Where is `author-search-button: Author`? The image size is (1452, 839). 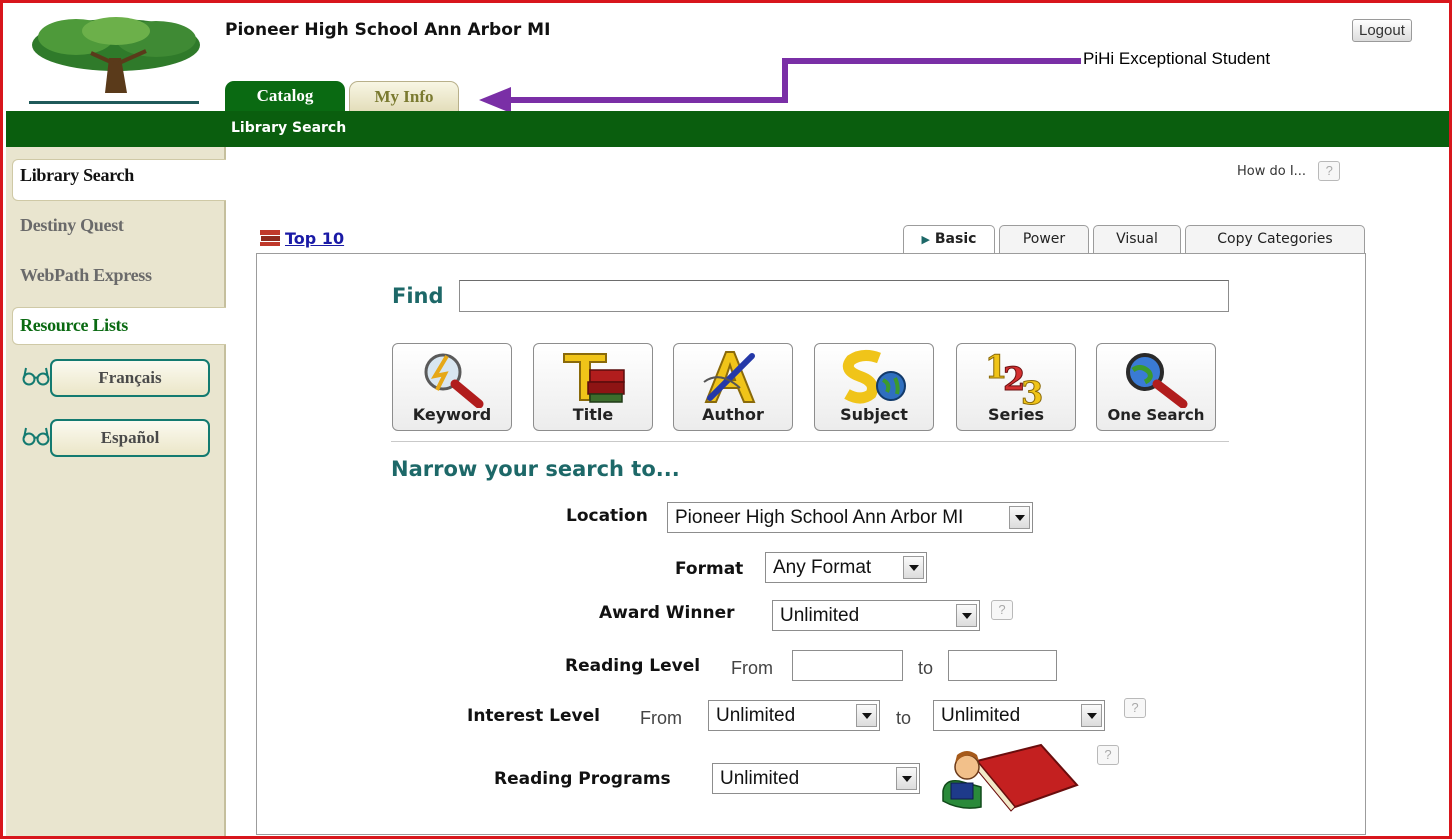 author-search-button: Author is located at coordinates (733, 387).